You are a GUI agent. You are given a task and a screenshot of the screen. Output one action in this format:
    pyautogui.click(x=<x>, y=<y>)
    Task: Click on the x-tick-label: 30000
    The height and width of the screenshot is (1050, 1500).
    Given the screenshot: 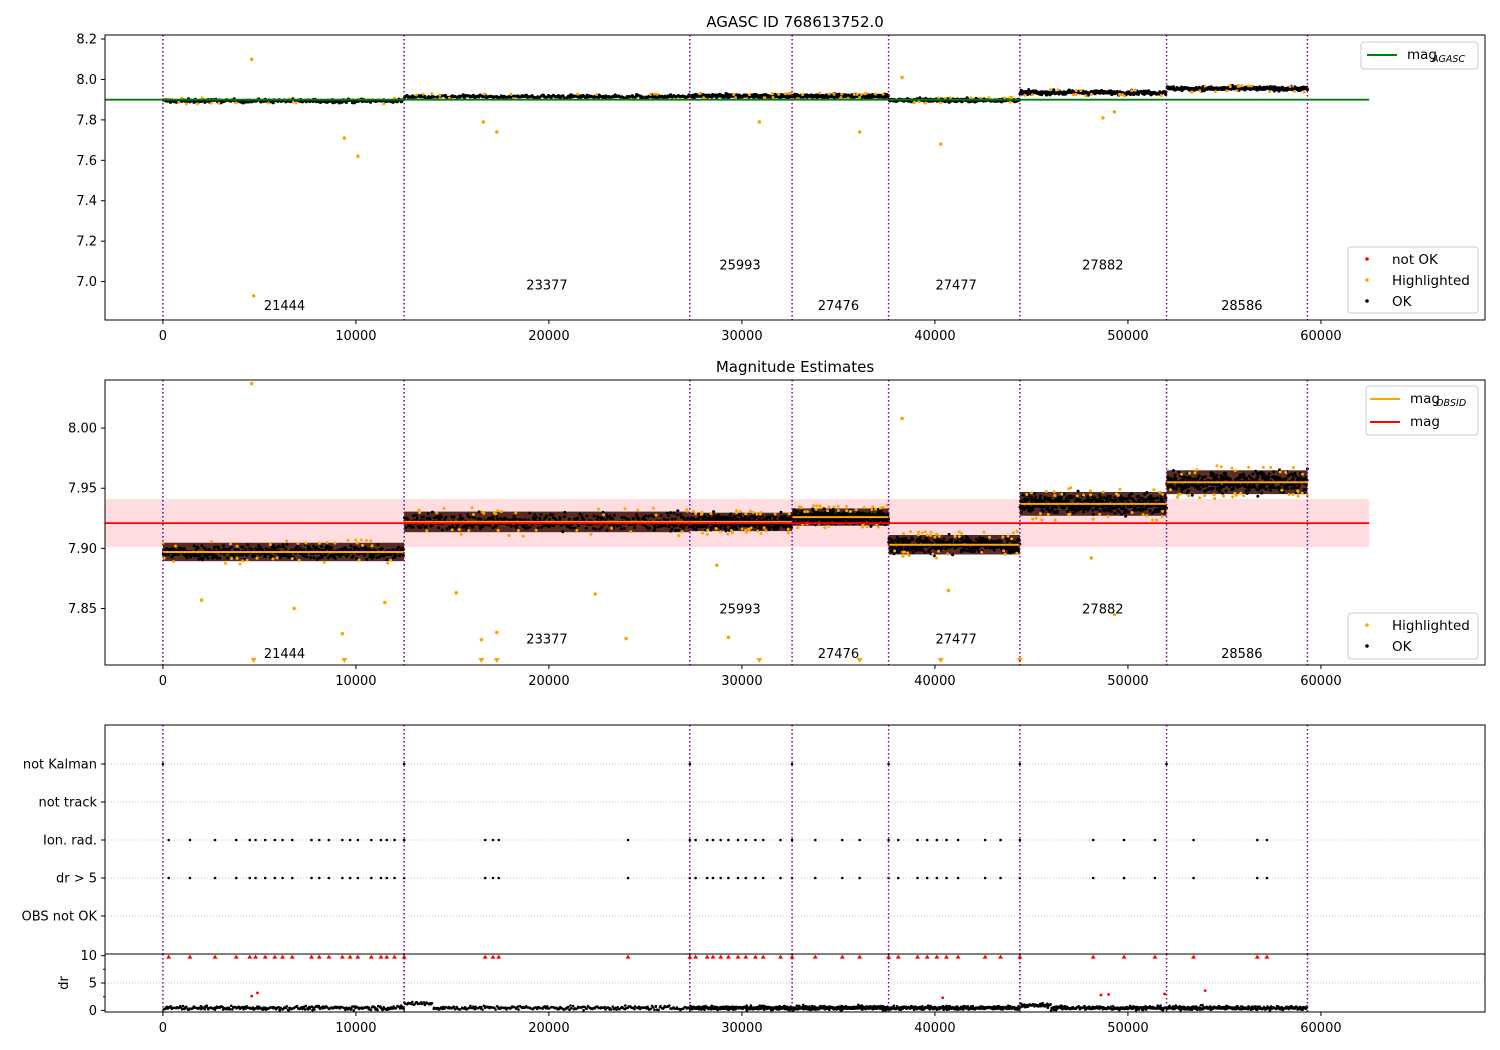 What is the action you would take?
    pyautogui.click(x=741, y=336)
    